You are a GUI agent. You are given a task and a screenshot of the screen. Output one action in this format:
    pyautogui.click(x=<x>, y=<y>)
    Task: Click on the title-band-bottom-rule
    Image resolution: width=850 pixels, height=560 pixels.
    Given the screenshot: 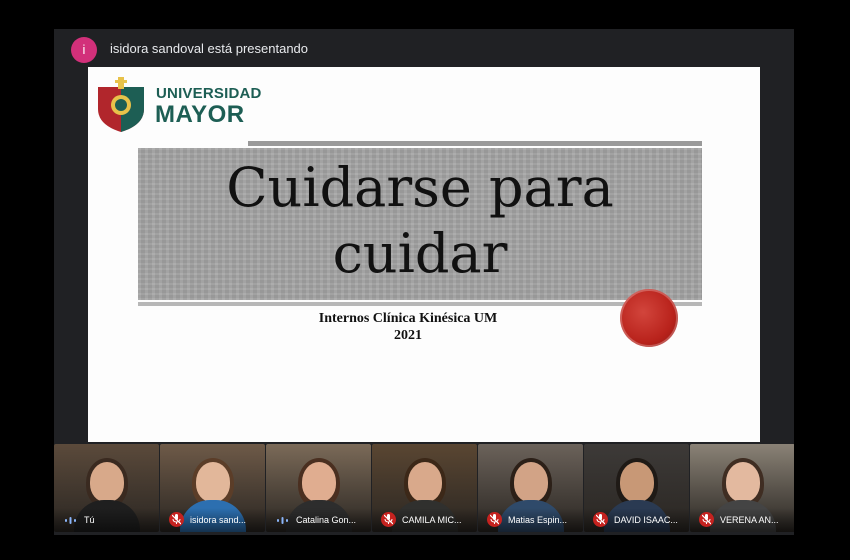 What is the action you would take?
    pyautogui.click(x=420, y=304)
    